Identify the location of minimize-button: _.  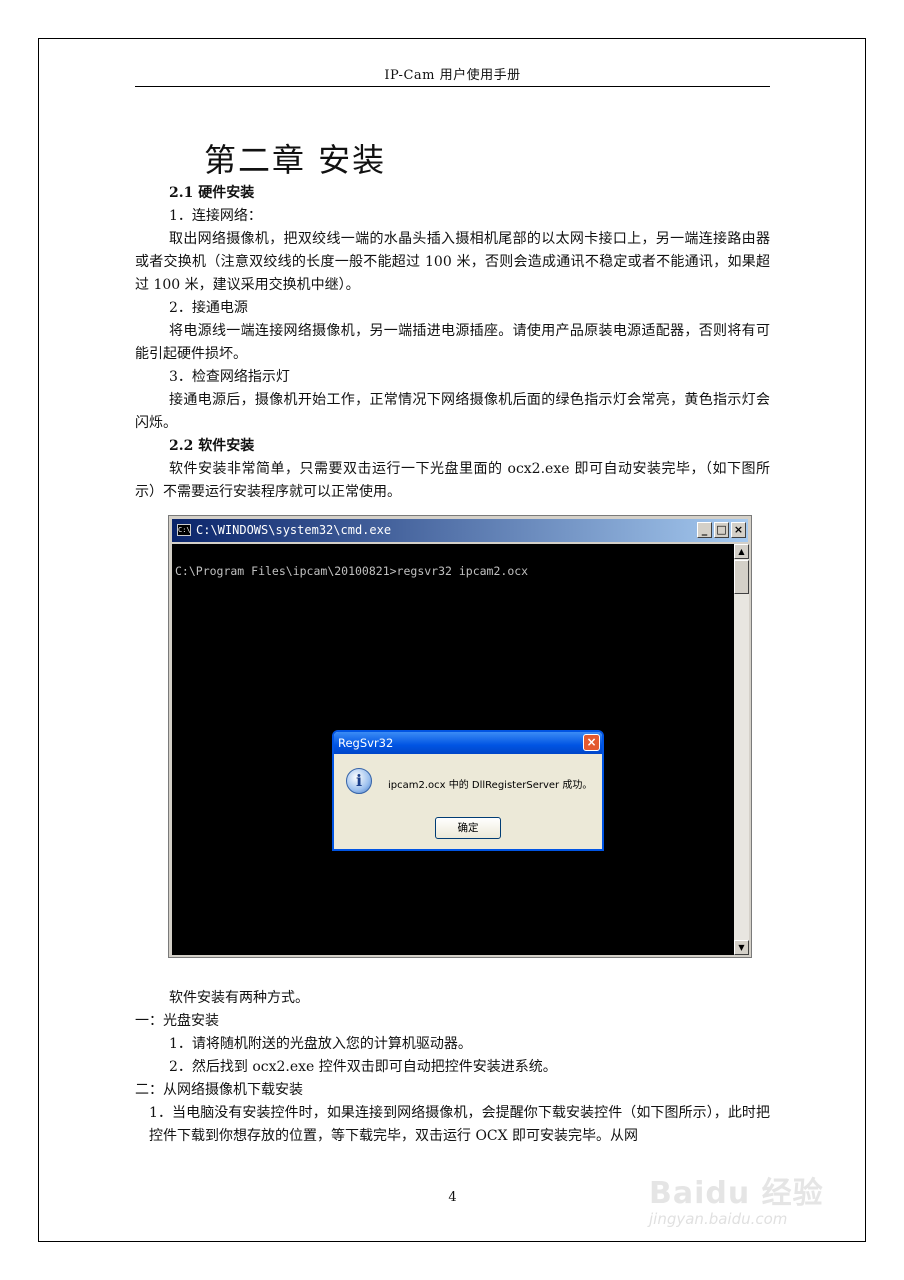
(704, 530).